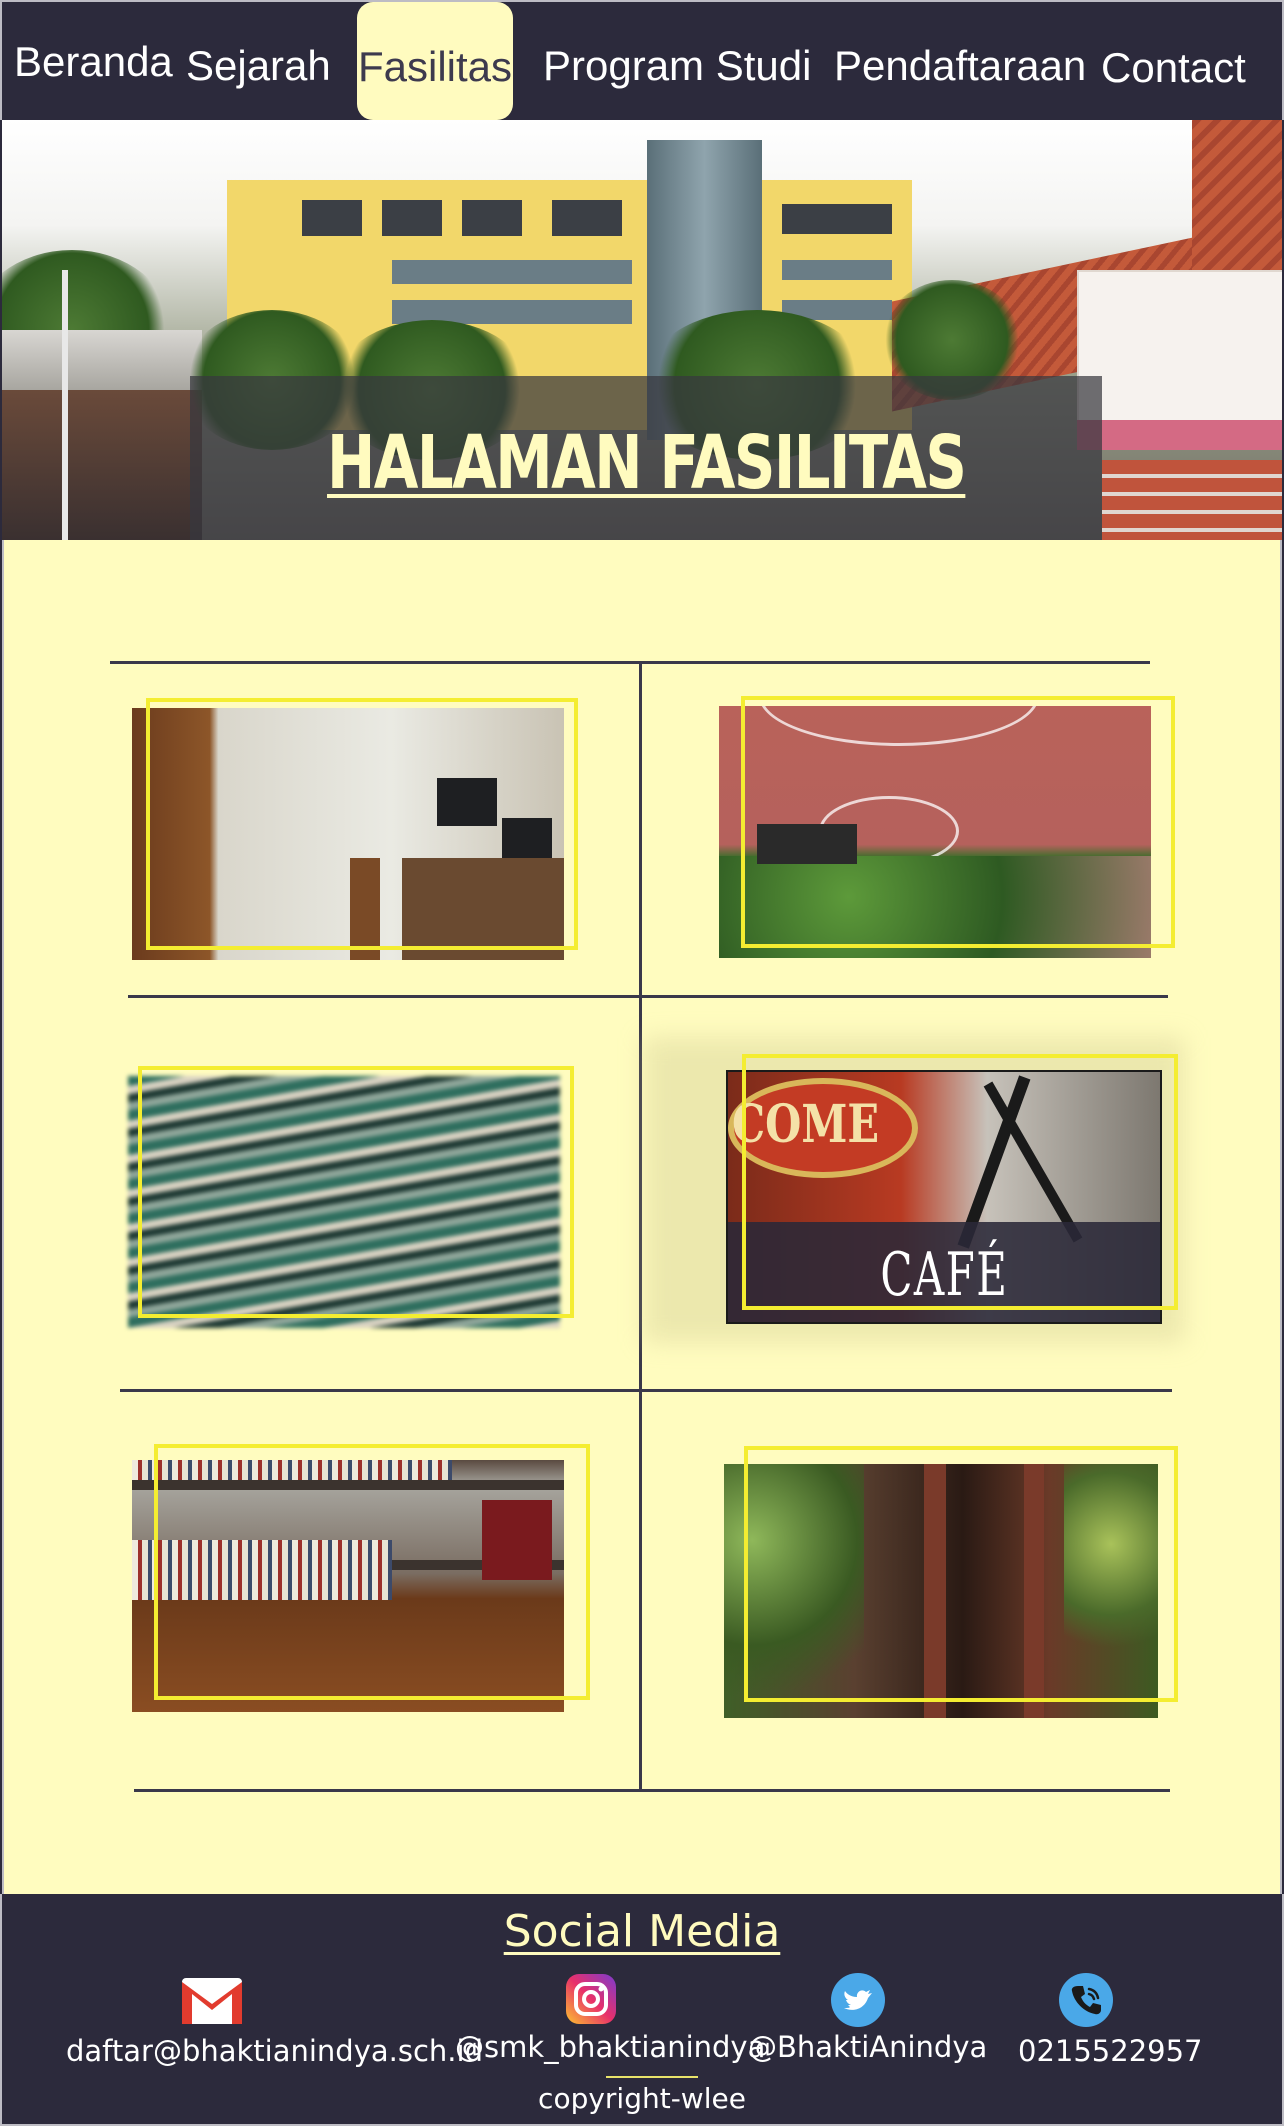 The height and width of the screenshot is (2126, 1284). Describe the element at coordinates (435, 61) in the screenshot. I see `nav-fasilitas: Fasilitas` at that location.